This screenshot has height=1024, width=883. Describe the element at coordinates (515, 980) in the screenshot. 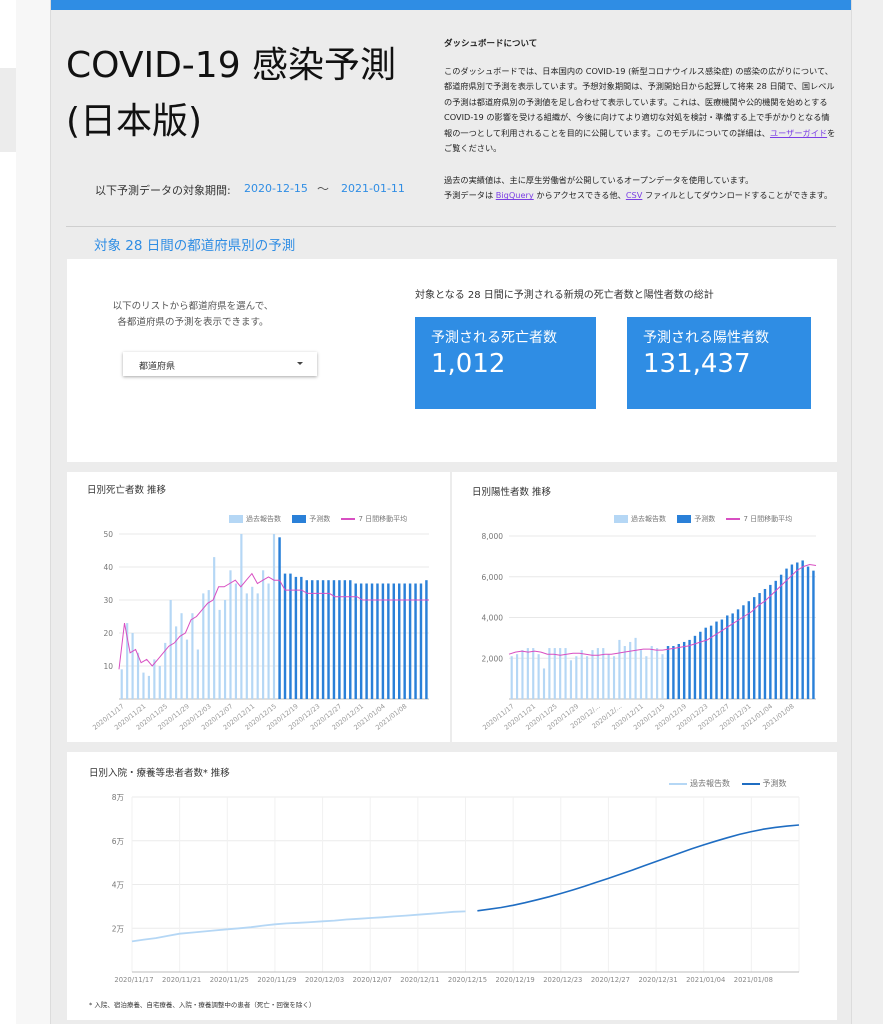

I see `x-tick-label: 2020/12/19` at that location.